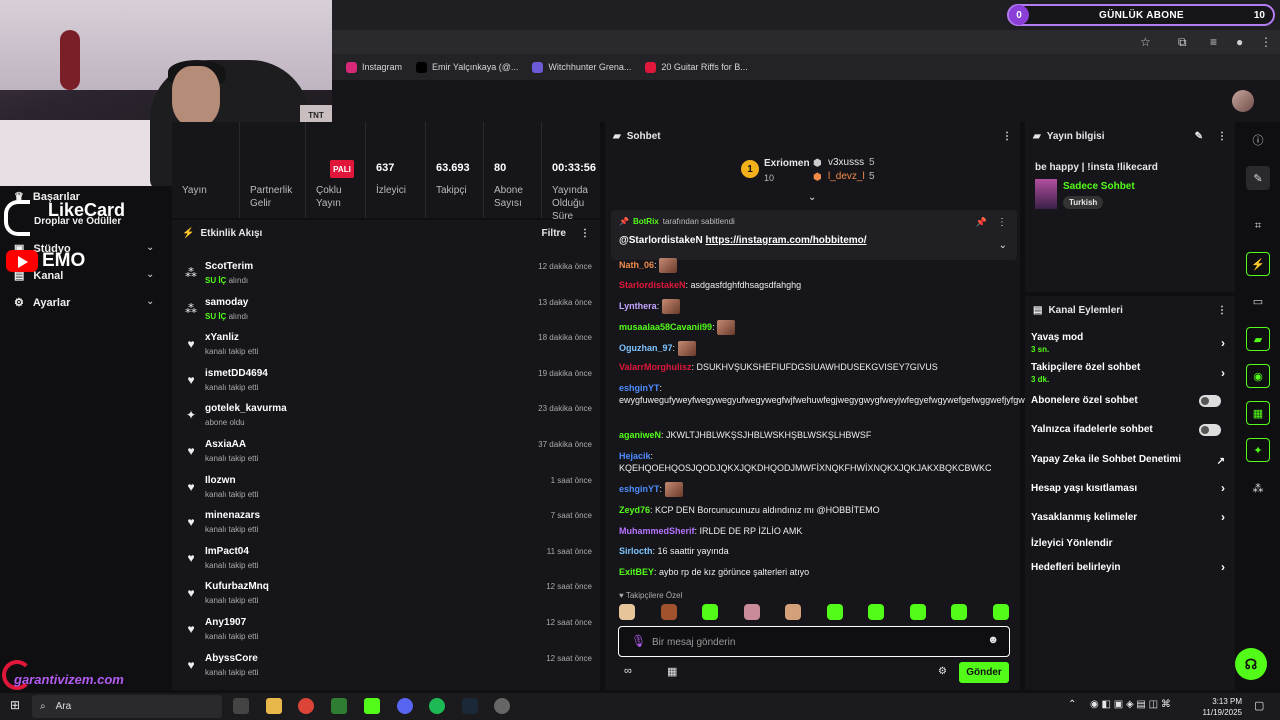 The image size is (1280, 720). Describe the element at coordinates (846, 162) in the screenshot. I see `gifter-name: v3xusss` at that location.